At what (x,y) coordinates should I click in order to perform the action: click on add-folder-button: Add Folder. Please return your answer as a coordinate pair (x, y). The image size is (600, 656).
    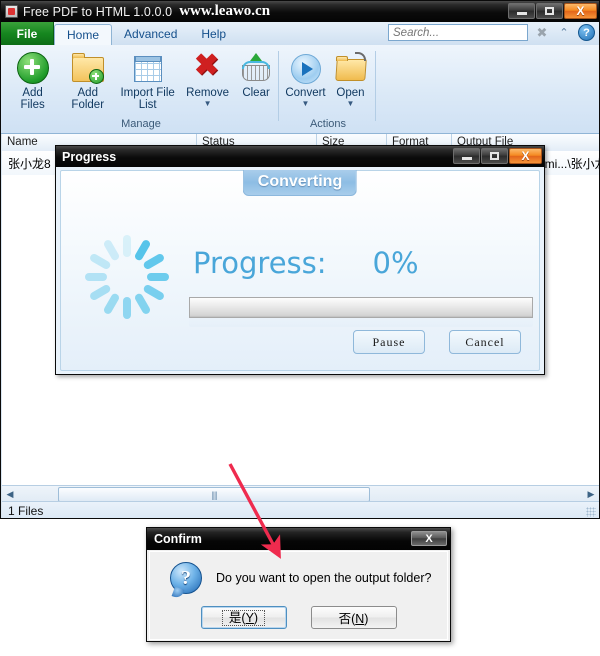
    Looking at the image, I should click on (87, 79).